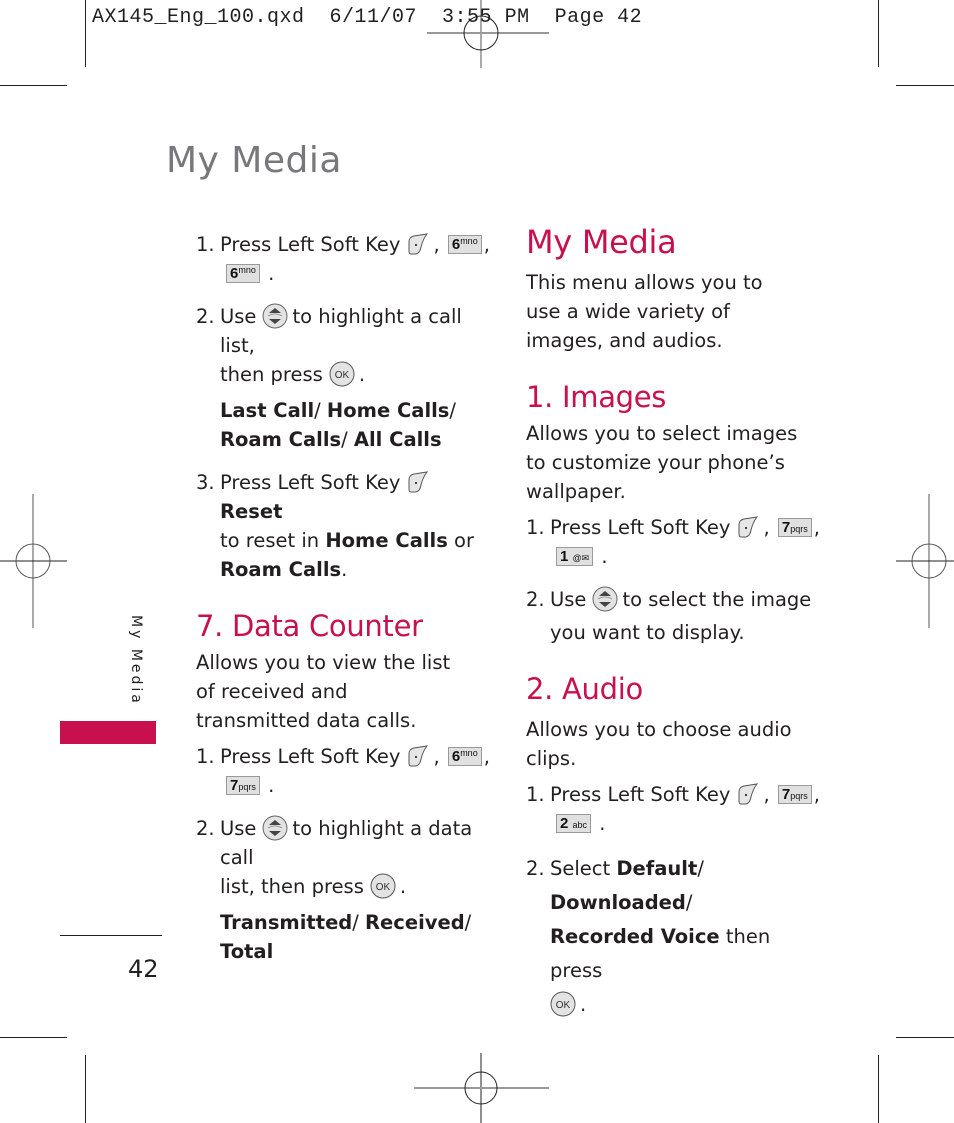 The width and height of the screenshot is (954, 1123). Describe the element at coordinates (309, 626) in the screenshot. I see `data-counter-heading: 7. Data Counter` at that location.